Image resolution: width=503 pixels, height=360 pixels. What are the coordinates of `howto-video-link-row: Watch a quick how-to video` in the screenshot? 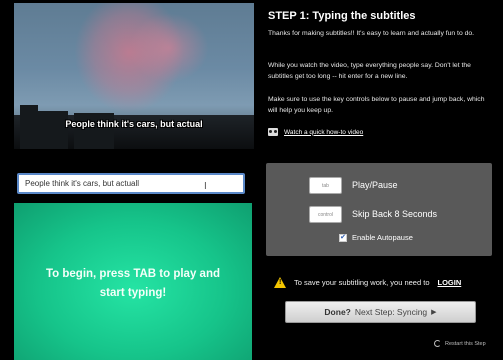 It's located at (315, 132).